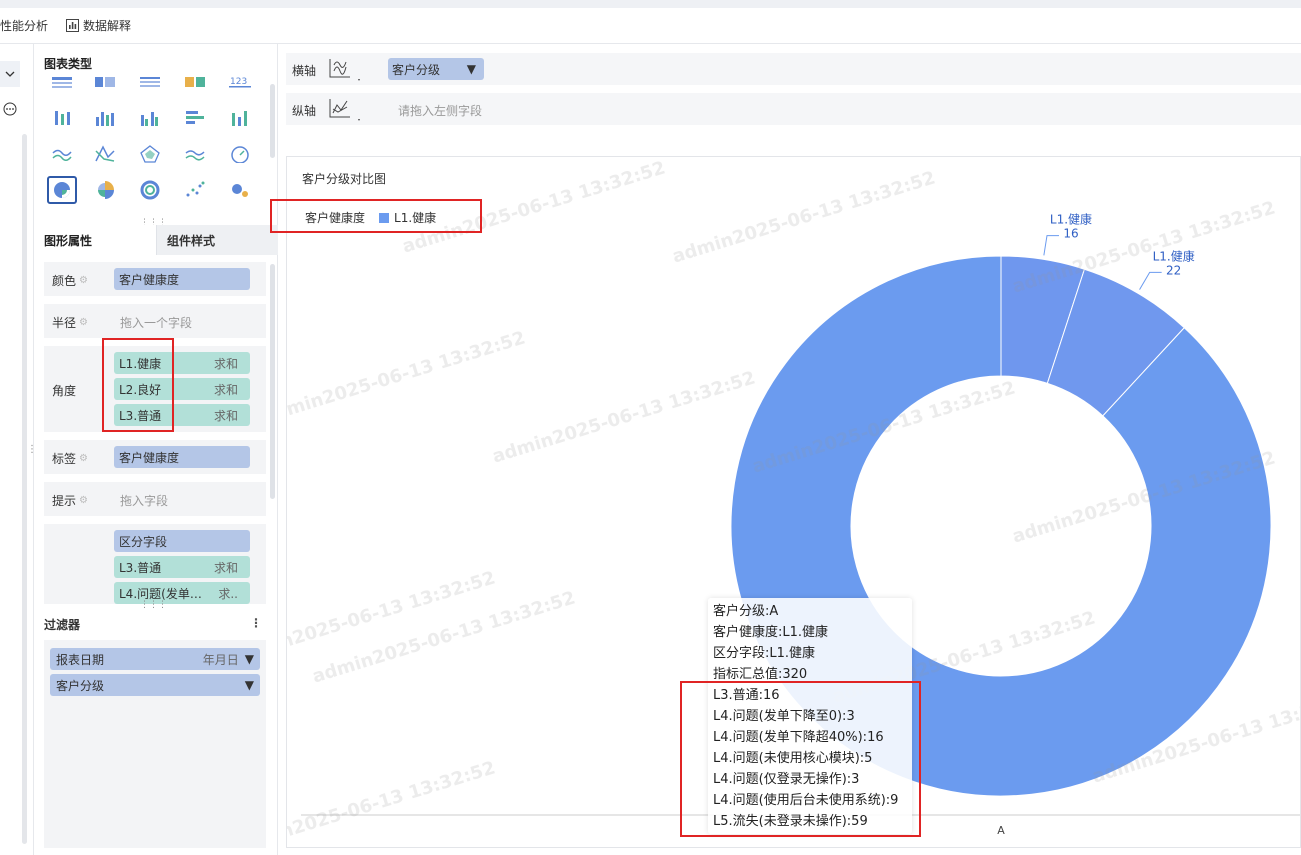  I want to click on line-chart-icon, so click(62, 154).